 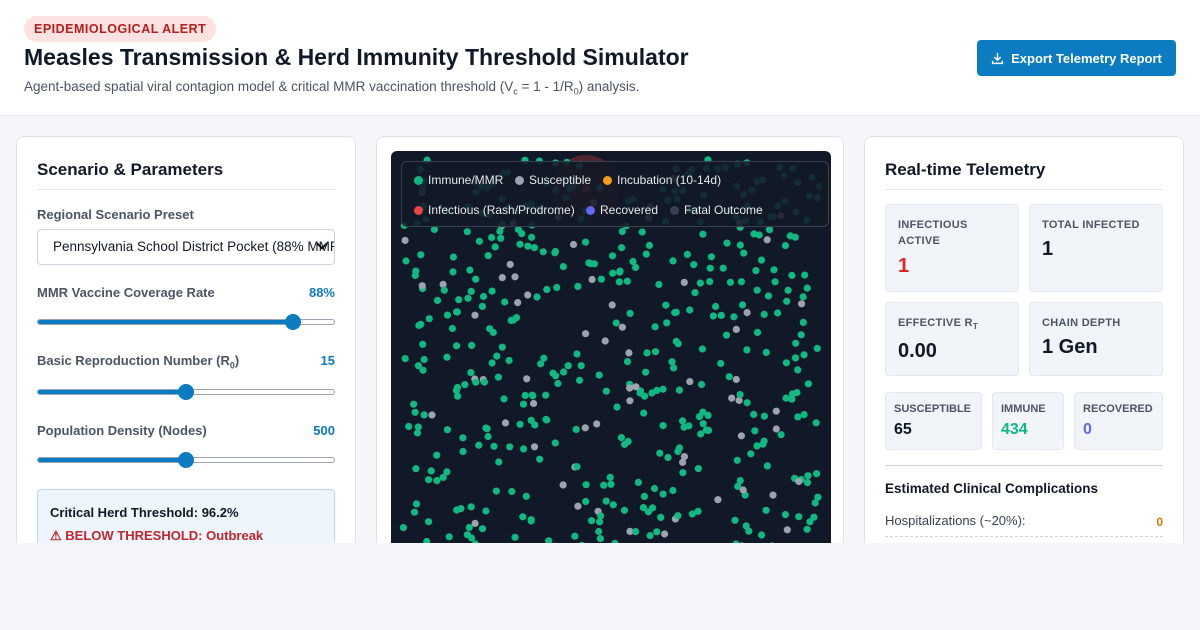 I want to click on coverage-slider, so click(x=186, y=322).